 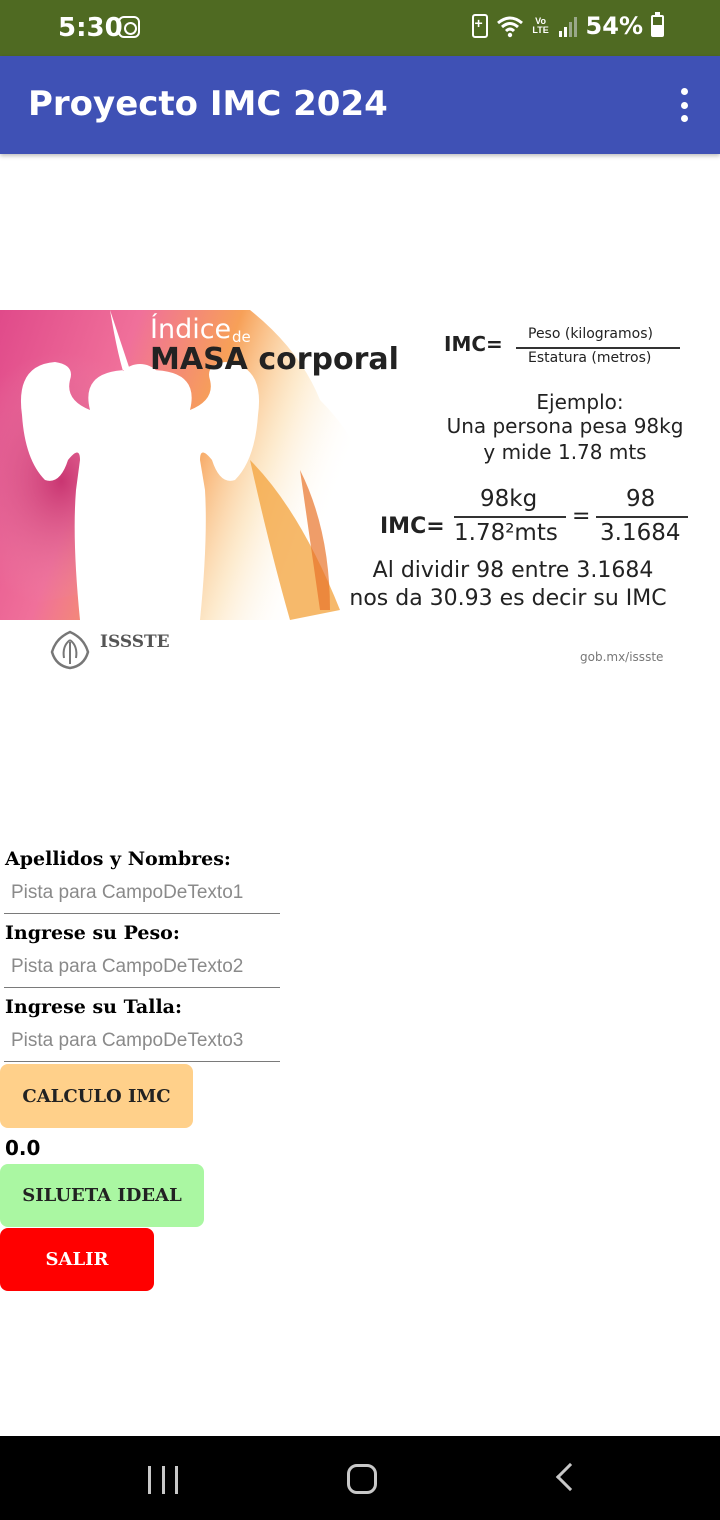 I want to click on example-title: Ejemplo:, so click(x=580, y=402).